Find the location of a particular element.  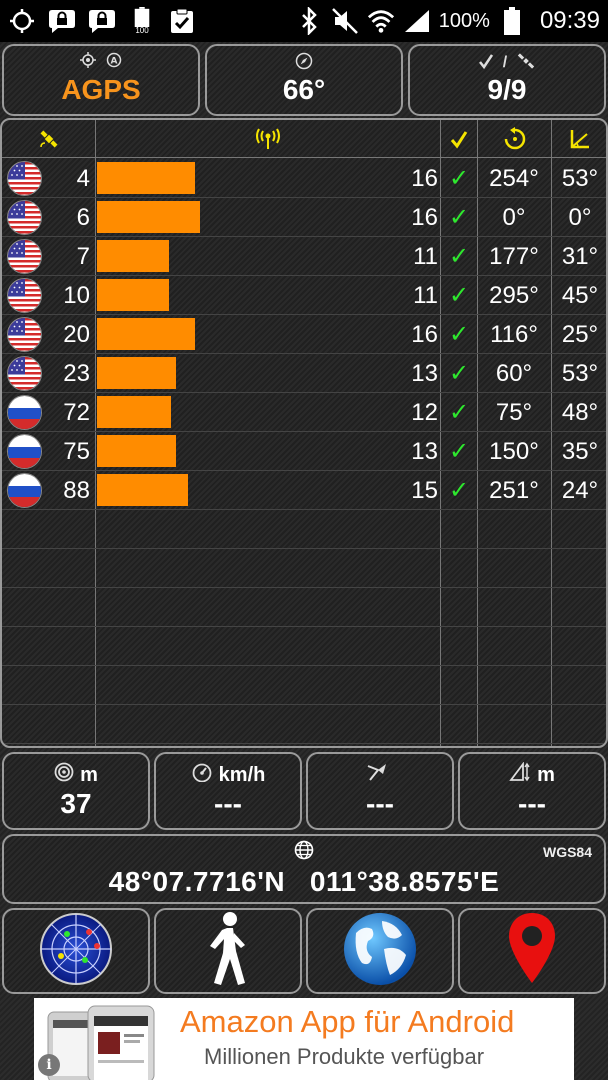

azimuth-value: 0° is located at coordinates (514, 217).